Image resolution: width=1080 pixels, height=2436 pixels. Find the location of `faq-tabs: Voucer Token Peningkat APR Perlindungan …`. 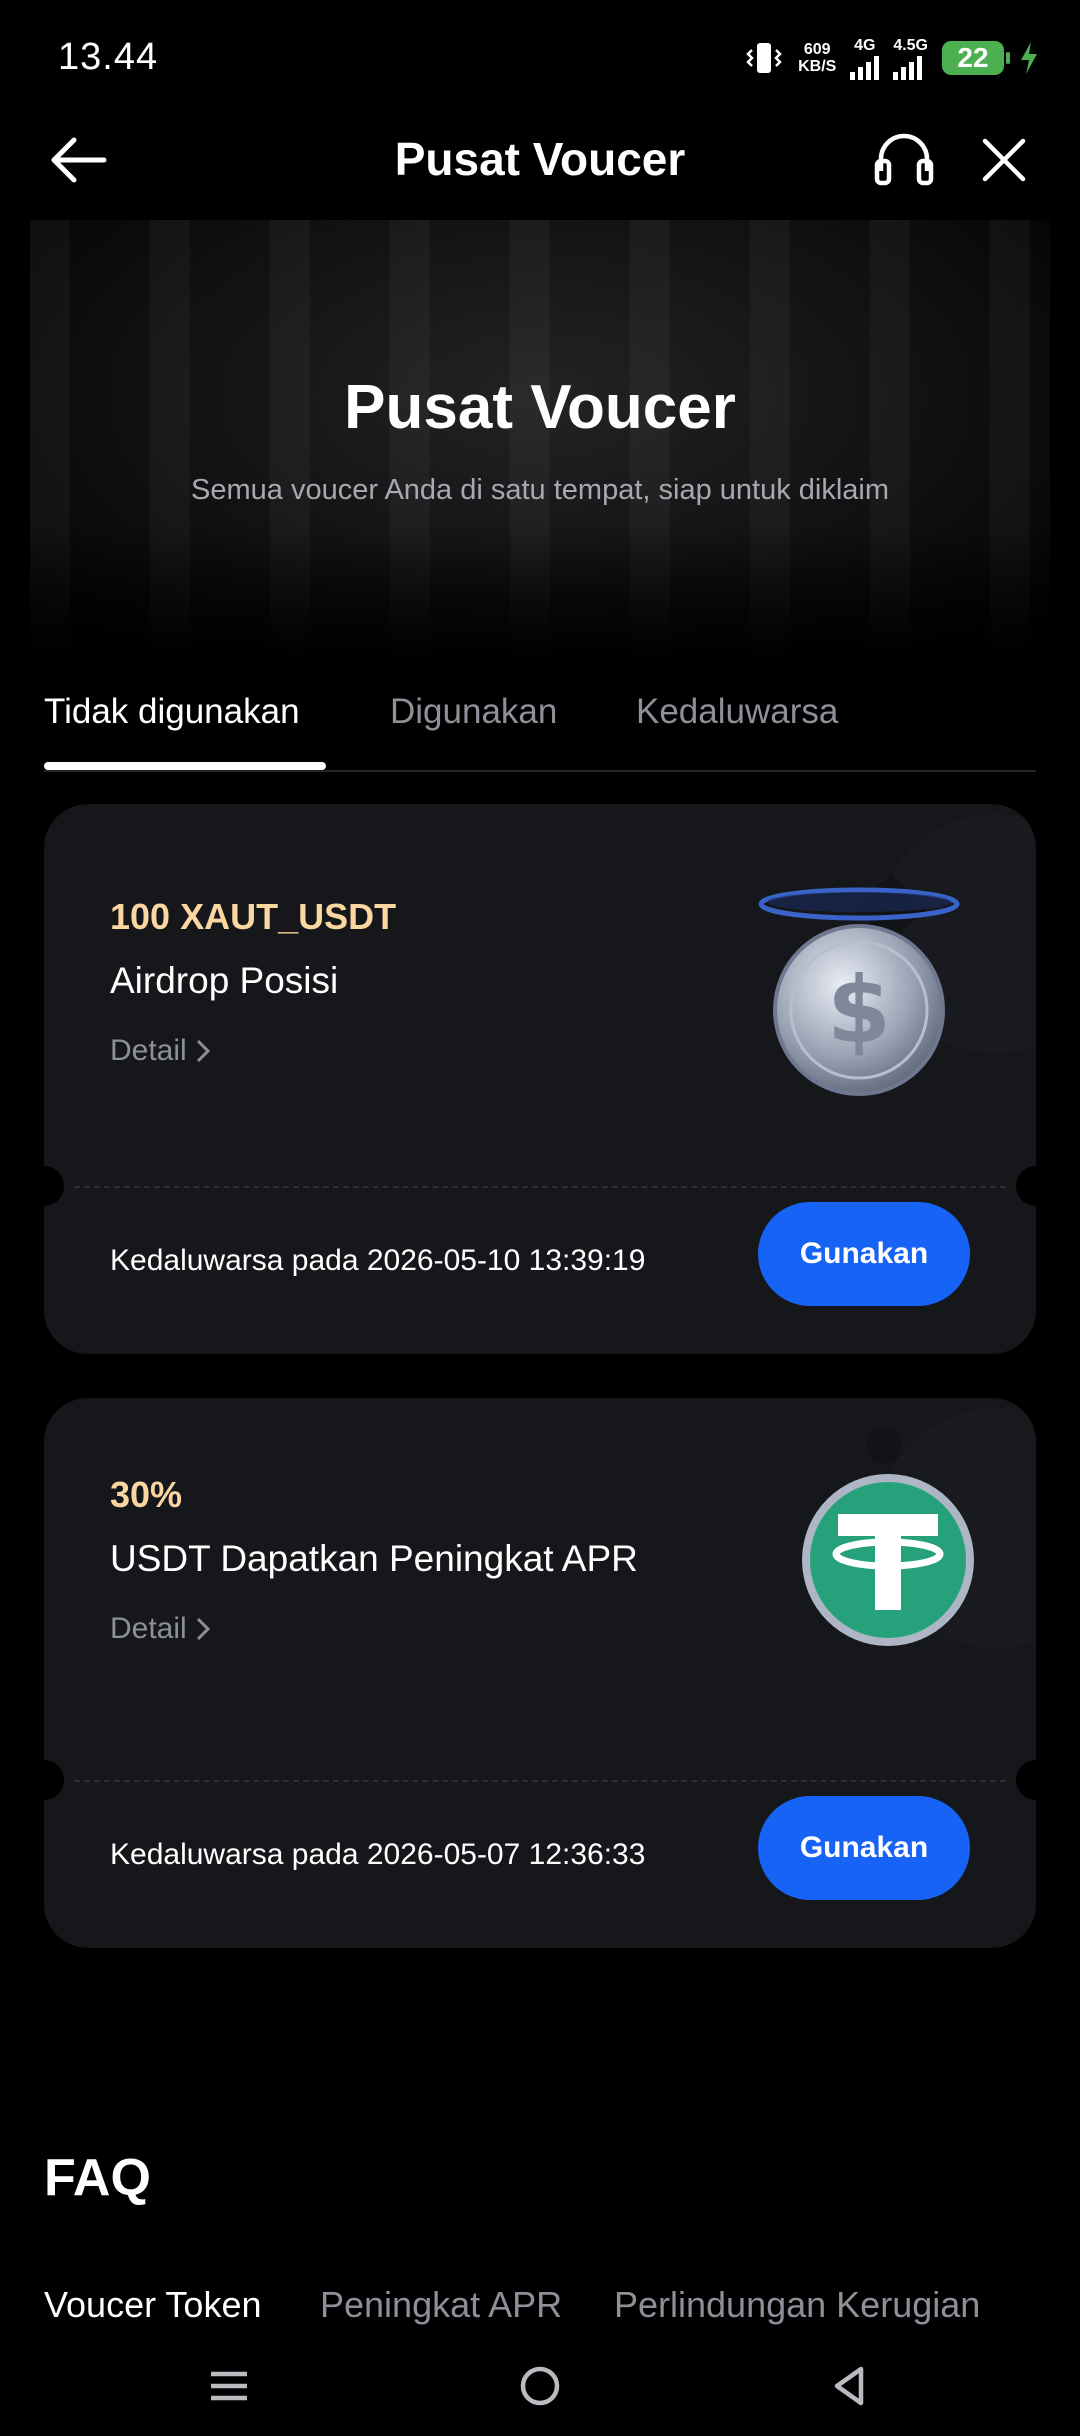

faq-tabs: Voucer Token Peningkat APR Perlindungan … is located at coordinates (562, 2314).